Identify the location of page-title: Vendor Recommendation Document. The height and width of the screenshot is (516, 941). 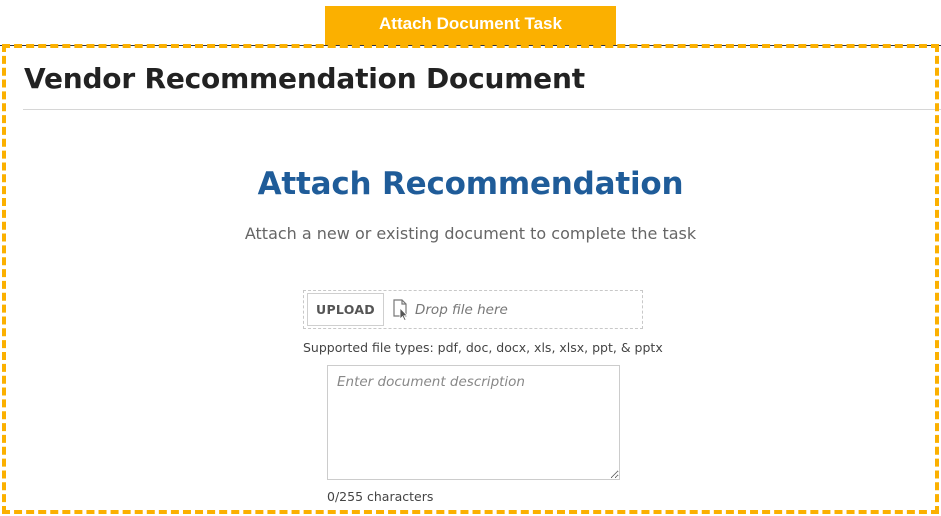
(304, 78).